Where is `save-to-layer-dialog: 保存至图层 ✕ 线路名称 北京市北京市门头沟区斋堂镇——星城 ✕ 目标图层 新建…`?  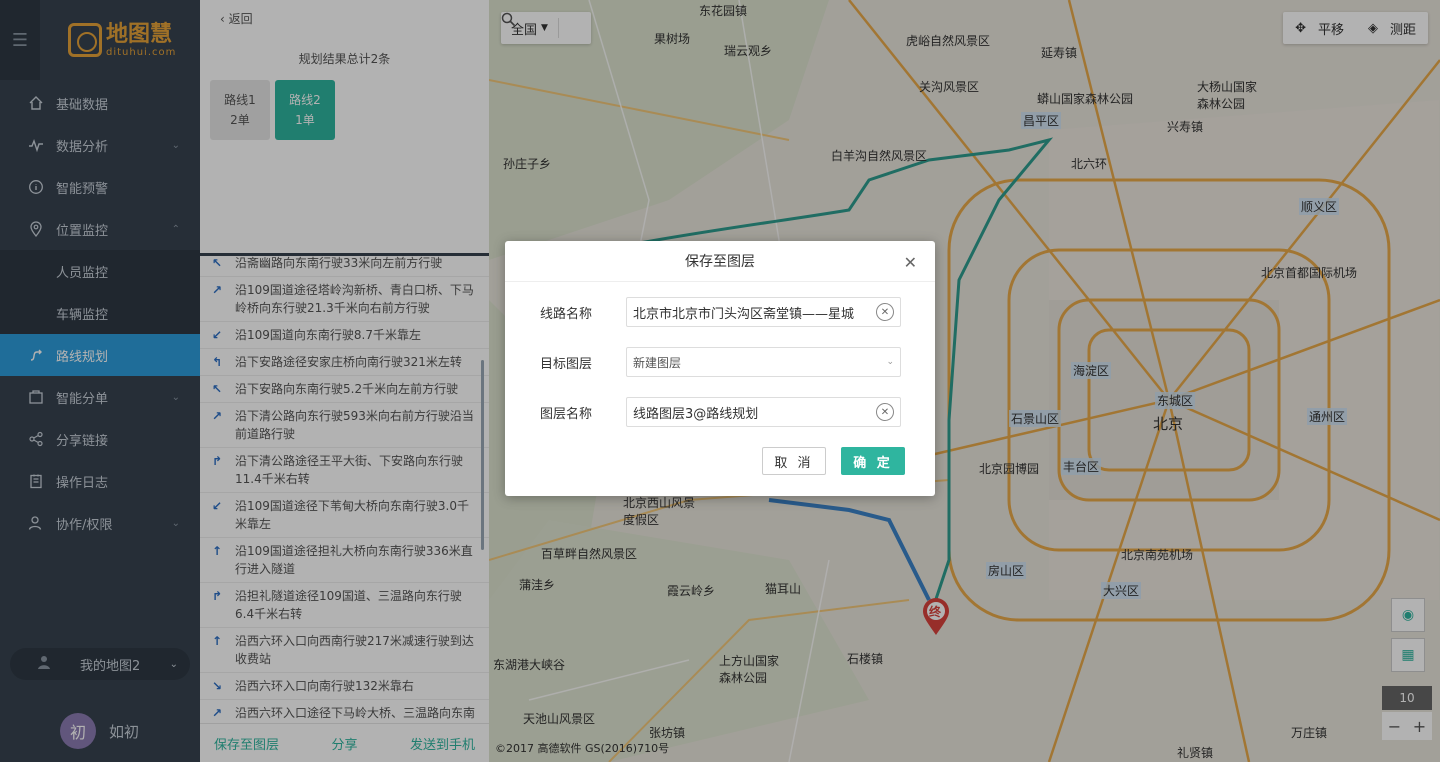
save-to-layer-dialog: 保存至图层 ✕ 线路名称 北京市北京市门头沟区斋堂镇——星城 ✕ 目标图层 新建… is located at coordinates (720, 368).